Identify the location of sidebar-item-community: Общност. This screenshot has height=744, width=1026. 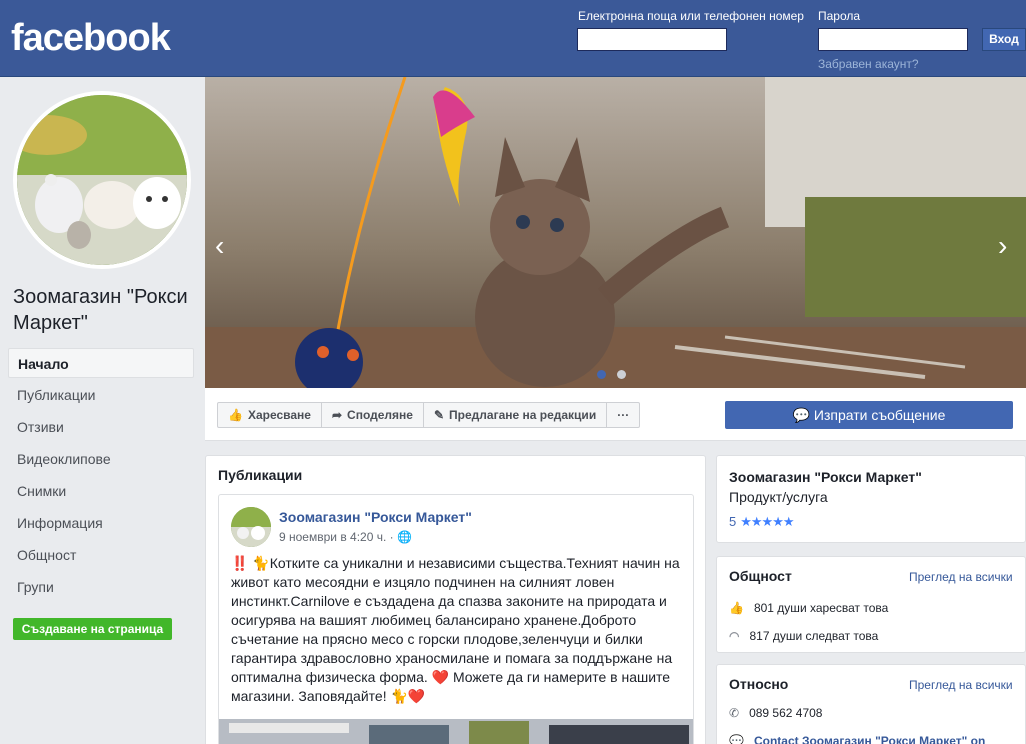
(101, 555).